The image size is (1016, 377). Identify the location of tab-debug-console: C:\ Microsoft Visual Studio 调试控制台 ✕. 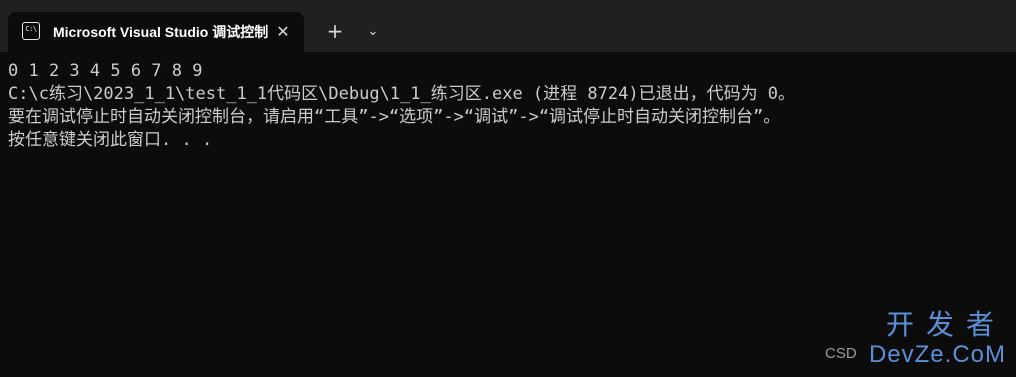
(156, 32).